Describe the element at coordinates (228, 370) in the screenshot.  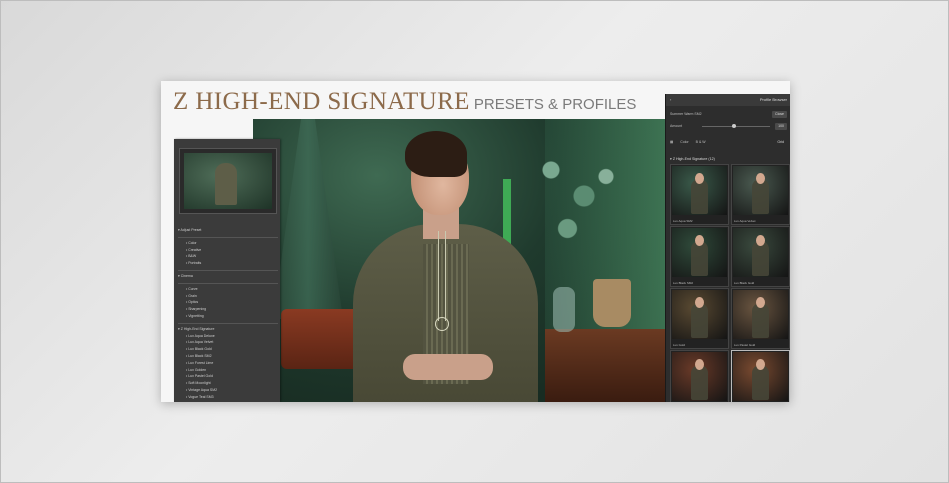
I see `preset-item: • Lux Golden` at that location.